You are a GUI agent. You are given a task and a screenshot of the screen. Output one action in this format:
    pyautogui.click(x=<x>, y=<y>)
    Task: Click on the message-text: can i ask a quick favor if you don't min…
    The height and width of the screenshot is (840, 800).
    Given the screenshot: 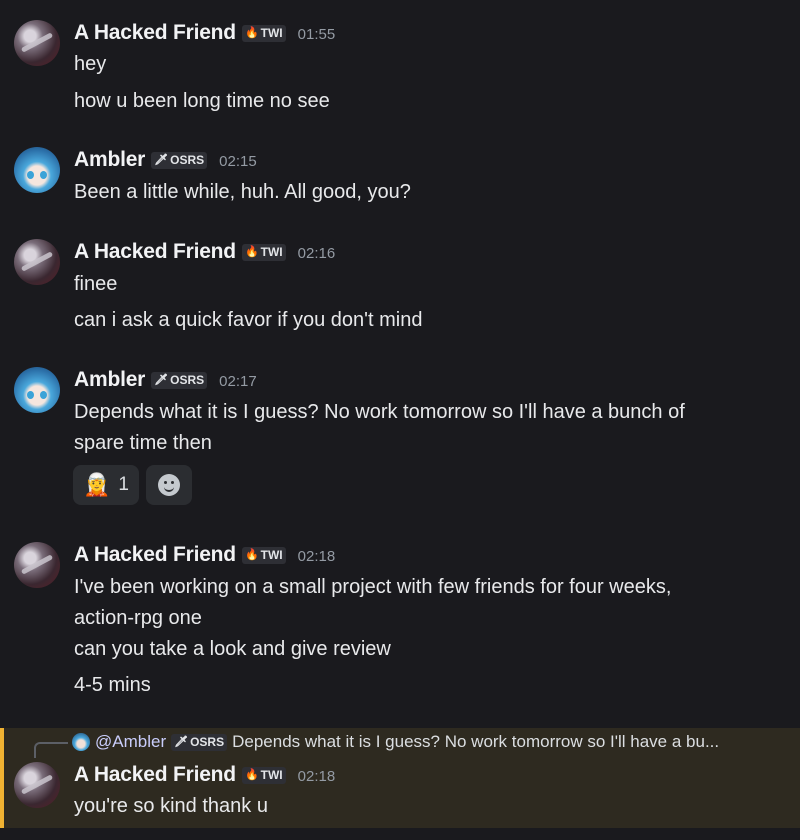 What is the action you would take?
    pyautogui.click(x=248, y=320)
    